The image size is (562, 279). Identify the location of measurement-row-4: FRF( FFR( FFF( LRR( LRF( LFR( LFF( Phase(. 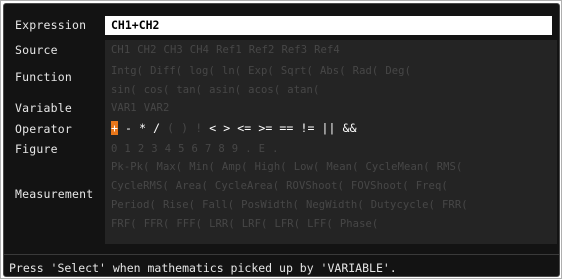
(248, 224).